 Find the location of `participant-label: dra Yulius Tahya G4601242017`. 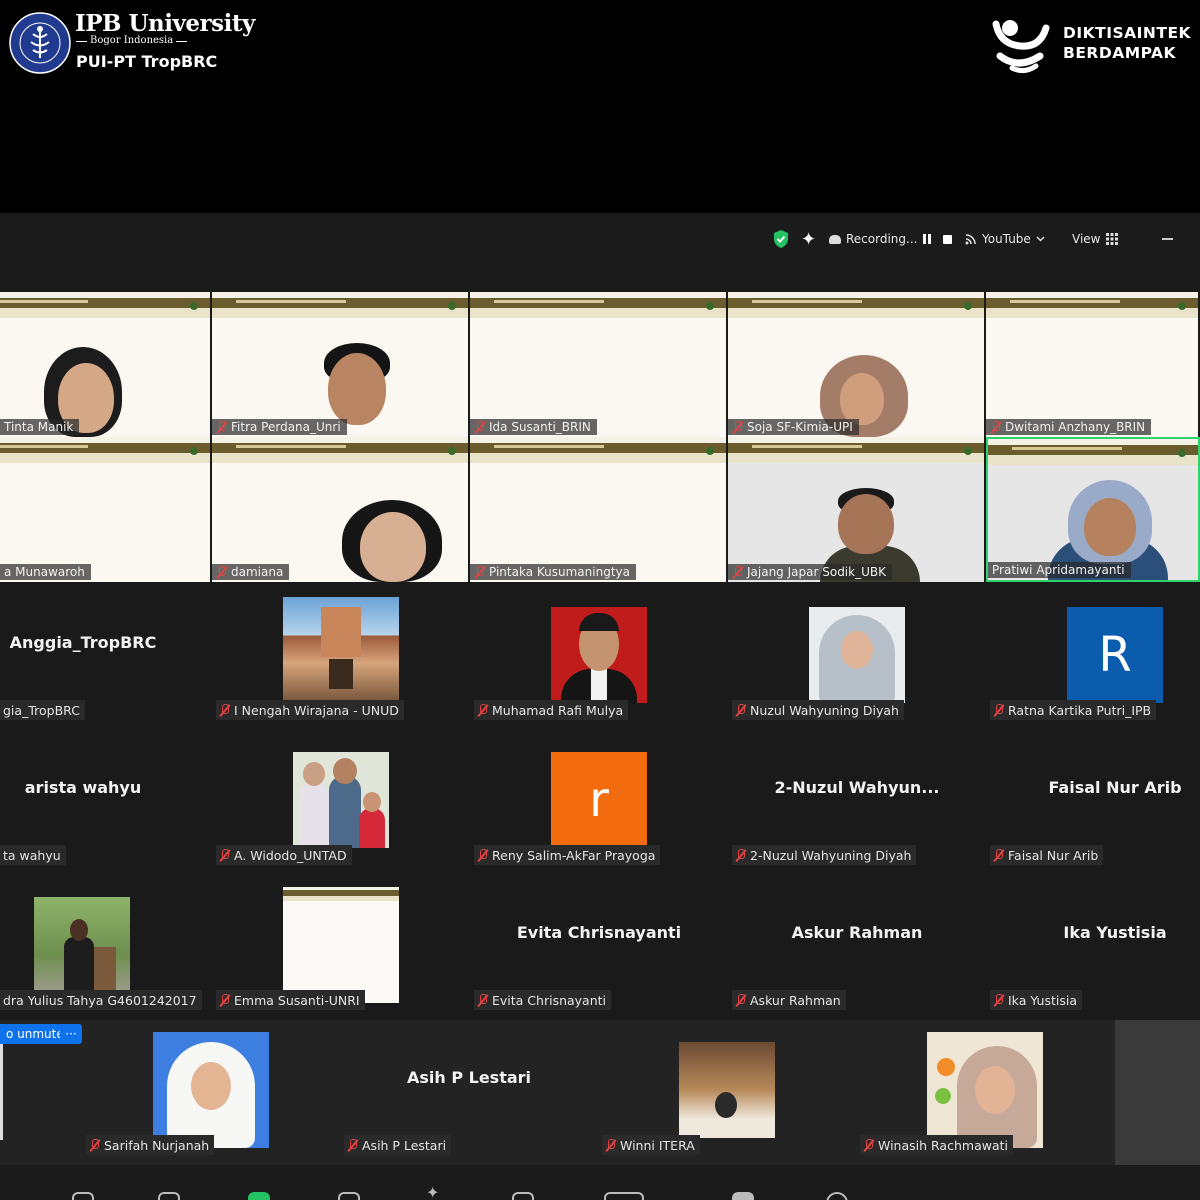

participant-label: dra Yulius Tahya G4601242017 is located at coordinates (101, 1000).